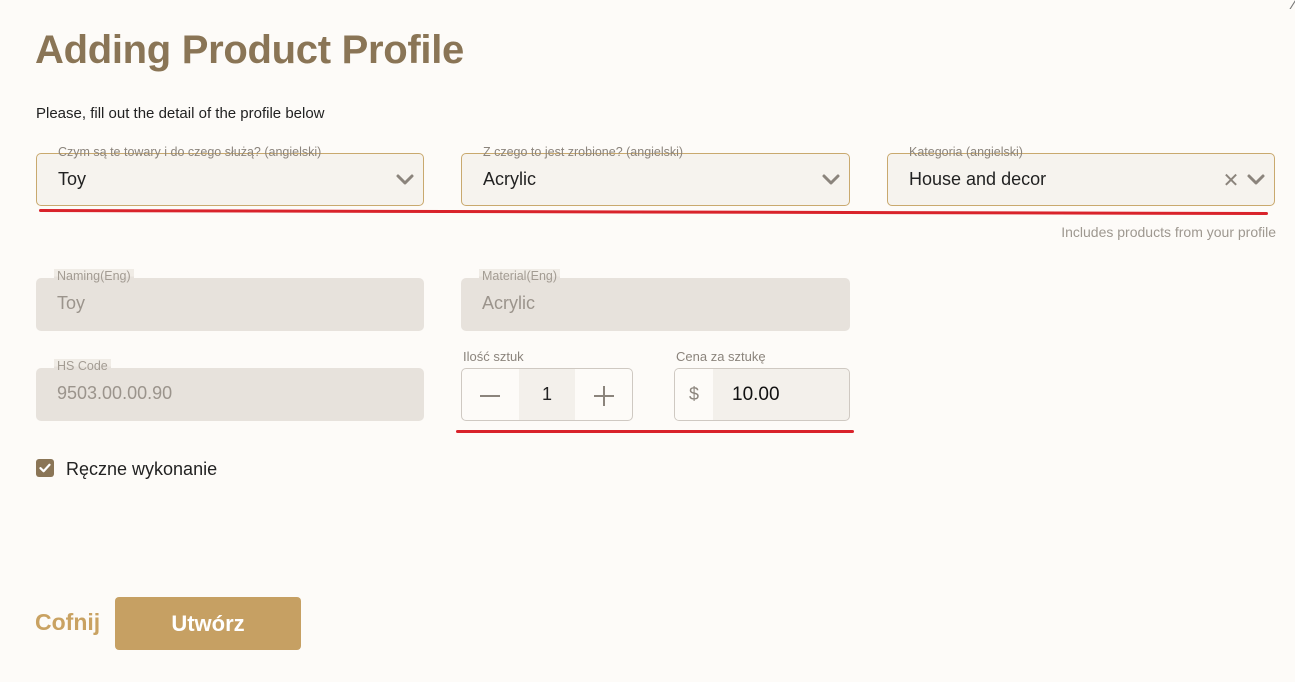 This screenshot has width=1295, height=682. What do you see at coordinates (115, 393) in the screenshot?
I see `hs-code-field-value: 9503.00.00.90` at bounding box center [115, 393].